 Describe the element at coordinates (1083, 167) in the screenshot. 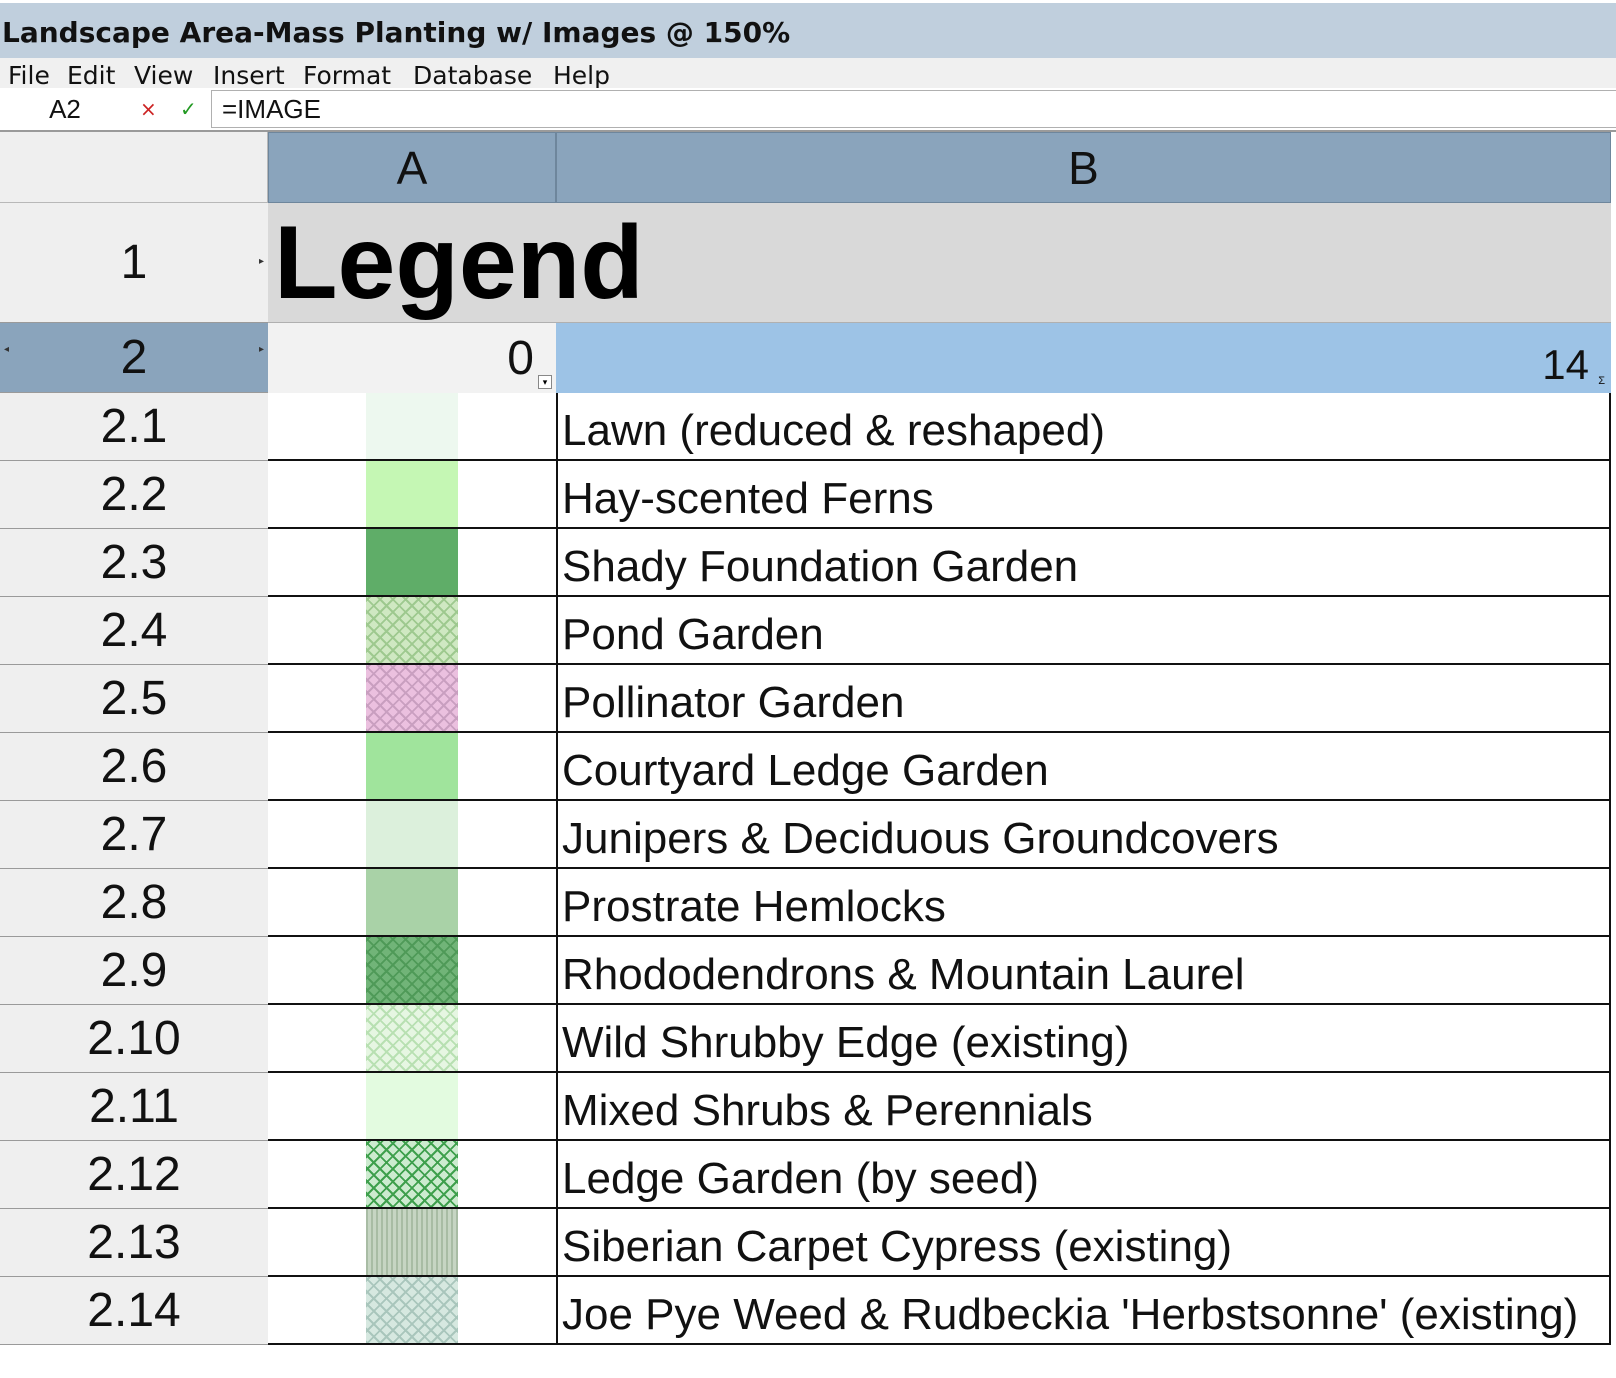

I see `column-header-b: B` at that location.